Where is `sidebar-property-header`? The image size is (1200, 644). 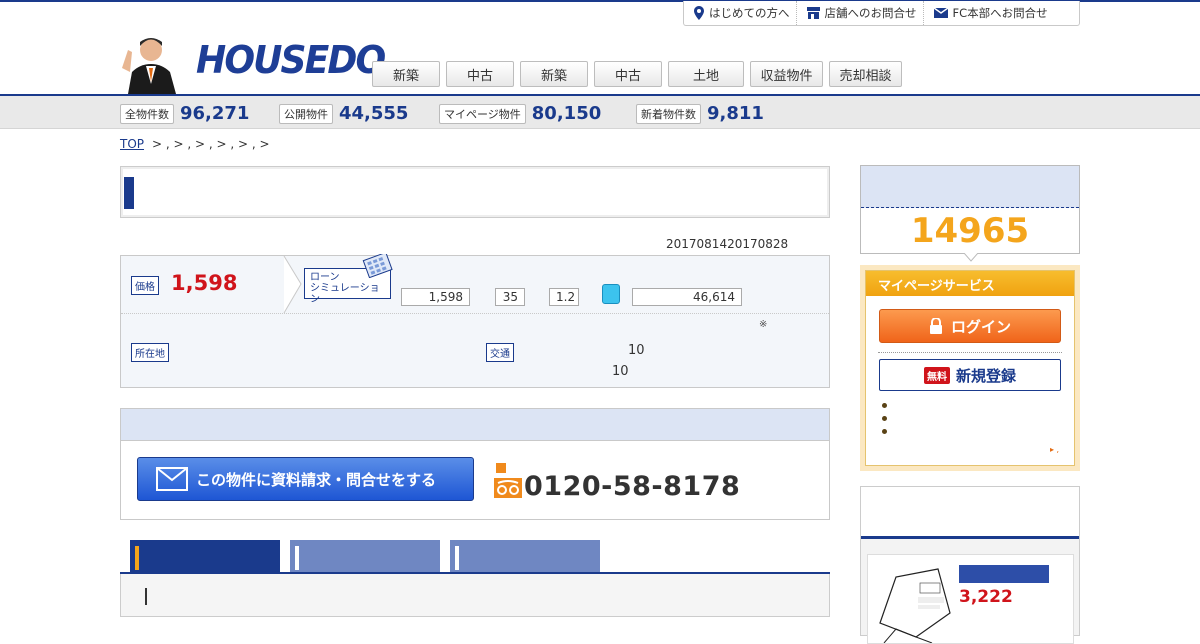
sidebar-property-header is located at coordinates (970, 513).